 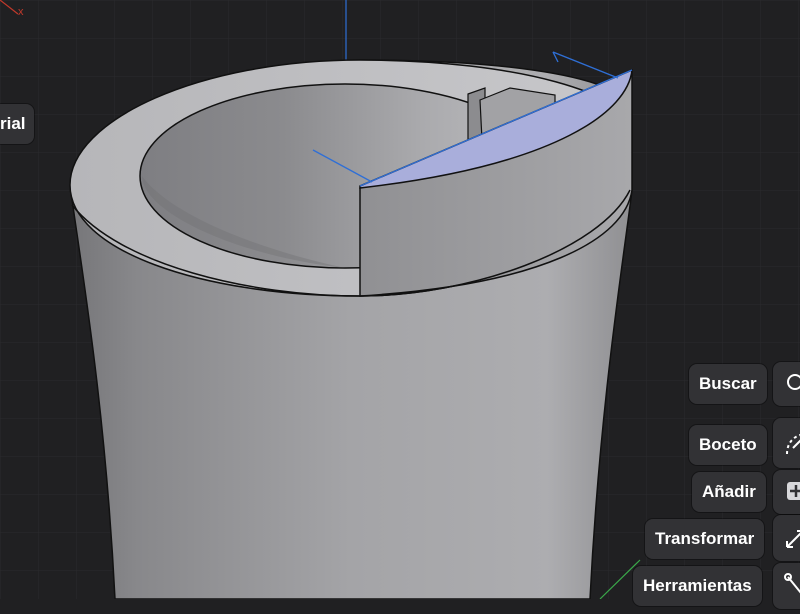 I want to click on sketch-arc-icon, so click(x=793, y=444).